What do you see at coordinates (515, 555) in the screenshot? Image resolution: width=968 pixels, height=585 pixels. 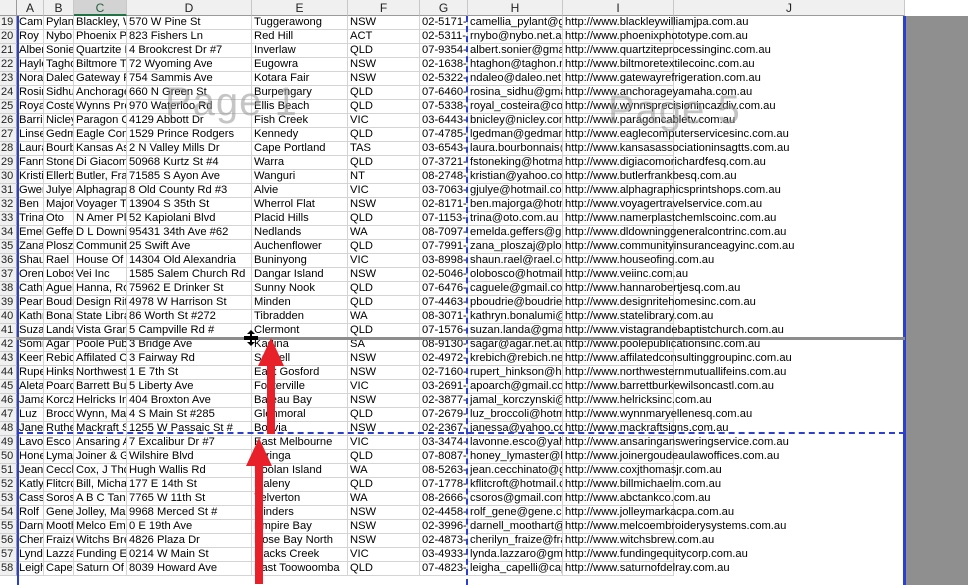 I see `cell-h57: lynda.lazzaro@gmail.com` at bounding box center [515, 555].